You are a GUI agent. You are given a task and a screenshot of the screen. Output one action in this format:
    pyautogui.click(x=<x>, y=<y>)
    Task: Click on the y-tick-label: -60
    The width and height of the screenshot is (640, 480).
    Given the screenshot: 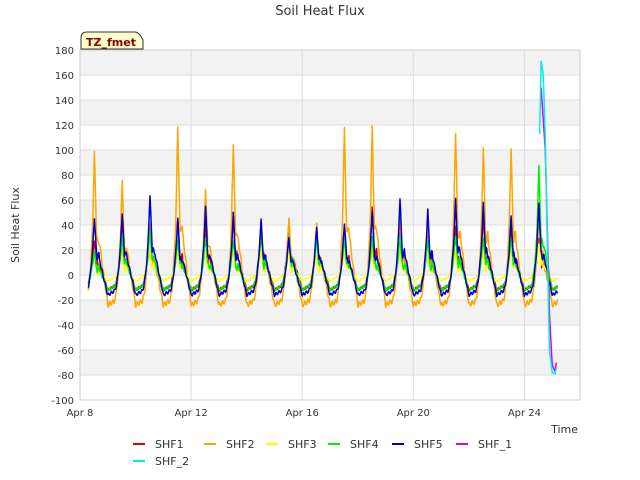 What is the action you would take?
    pyautogui.click(x=66, y=351)
    